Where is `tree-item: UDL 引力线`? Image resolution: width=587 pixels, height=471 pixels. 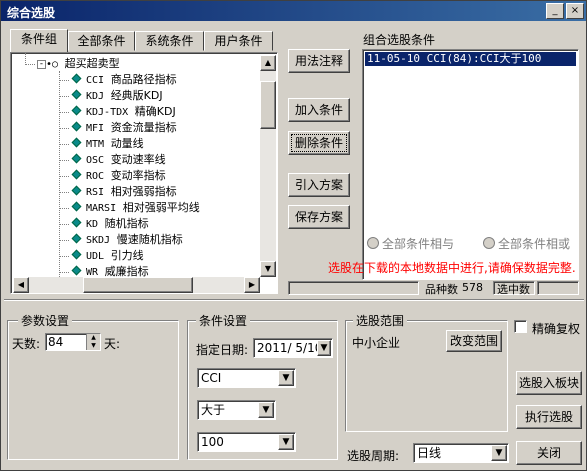
tree-item: UDL 引力线 is located at coordinates (101, 256).